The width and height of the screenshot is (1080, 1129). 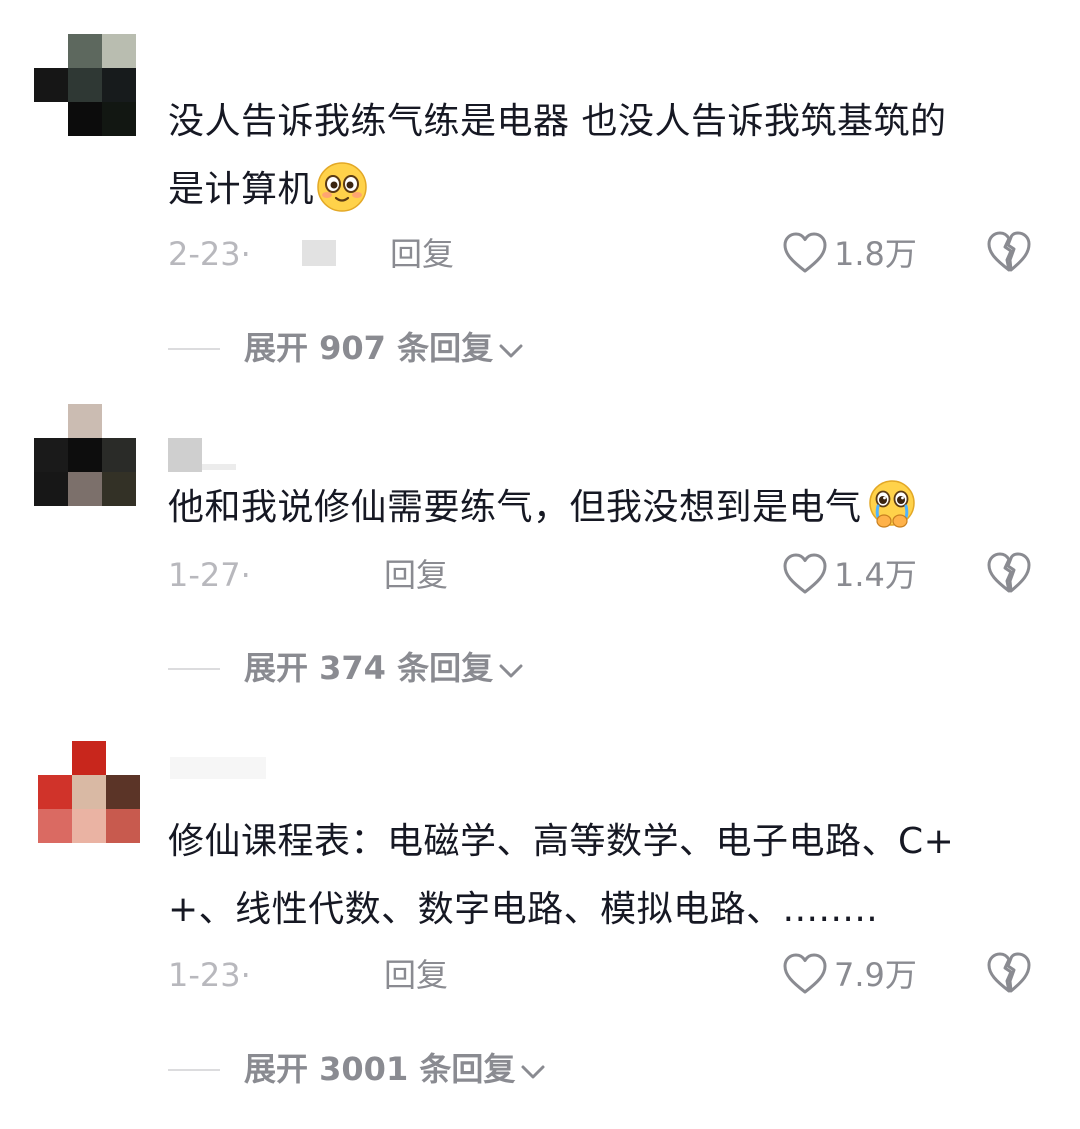 I want to click on comment-date: 2-23·, so click(x=209, y=254).